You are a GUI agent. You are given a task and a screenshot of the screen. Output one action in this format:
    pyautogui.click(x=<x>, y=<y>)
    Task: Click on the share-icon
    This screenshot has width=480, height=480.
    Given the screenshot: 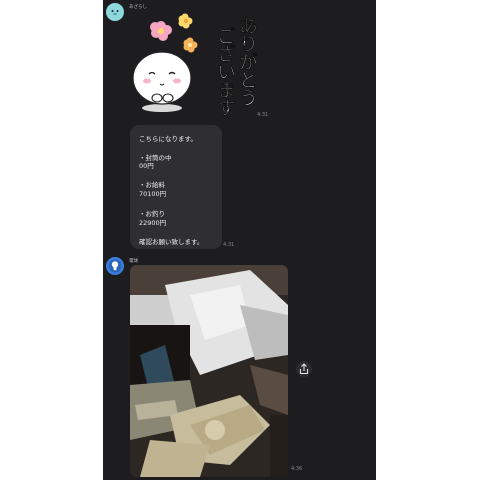 What is the action you would take?
    pyautogui.click(x=304, y=369)
    